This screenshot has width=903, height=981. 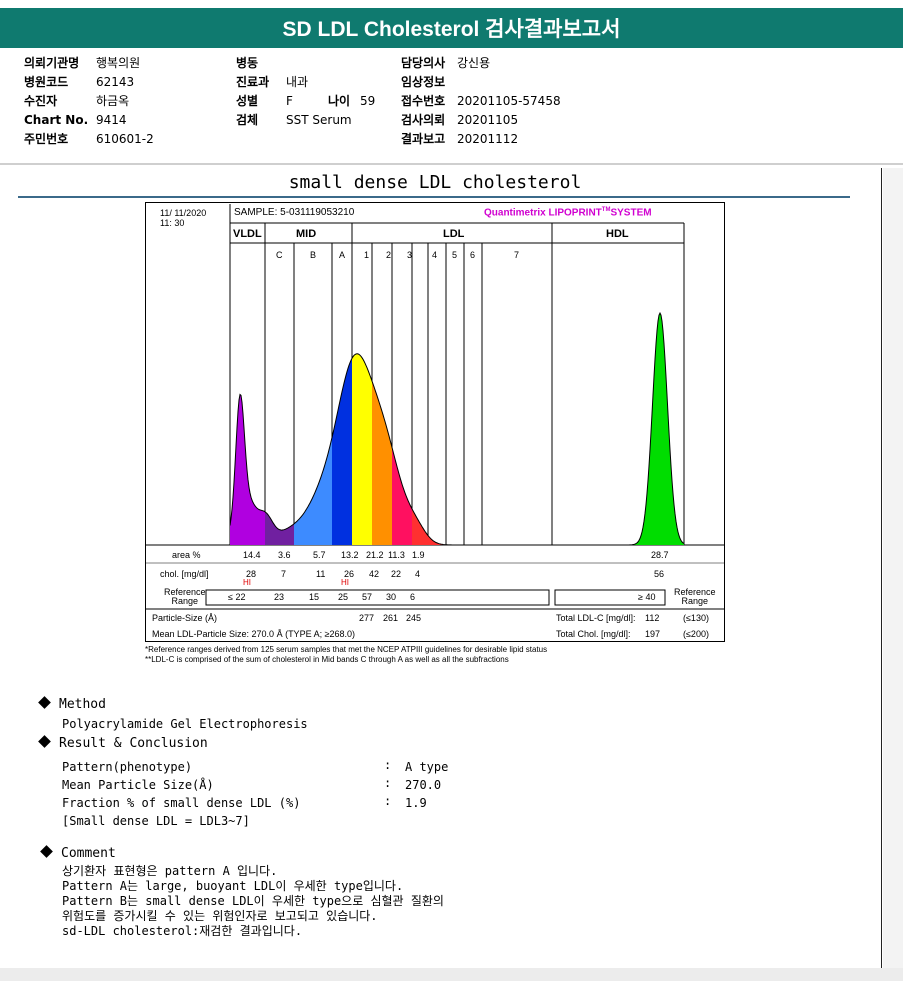 I want to click on info-label: 결과보고, so click(x=423, y=139).